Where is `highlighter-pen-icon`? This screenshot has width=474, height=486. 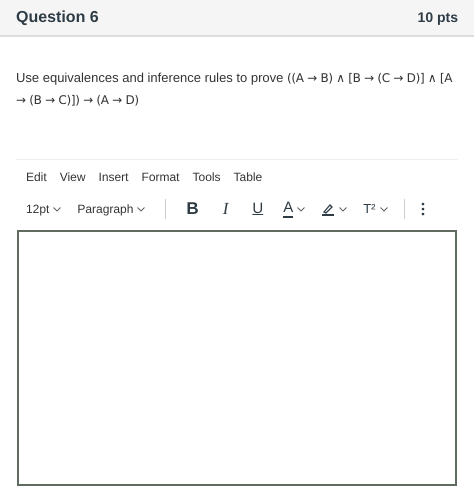
highlighter-pen-icon is located at coordinates (328, 209).